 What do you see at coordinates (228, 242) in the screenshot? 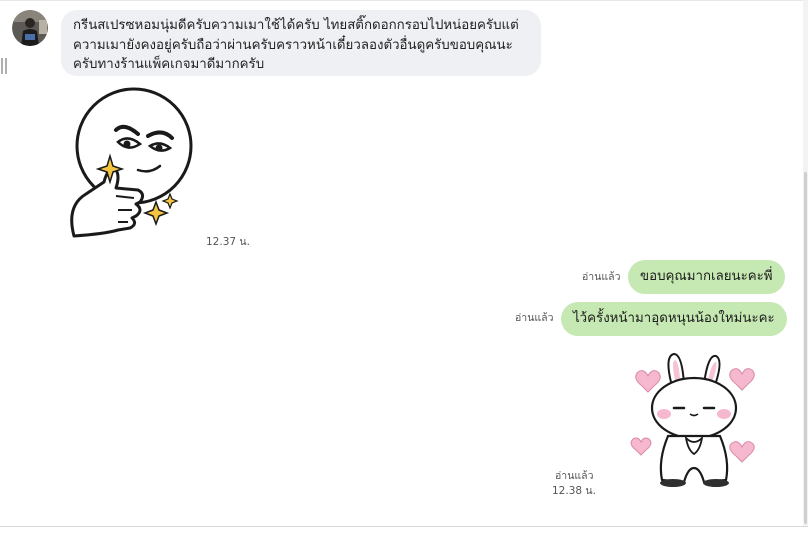
I see `message-timestamp: 12.37 น.` at bounding box center [228, 242].